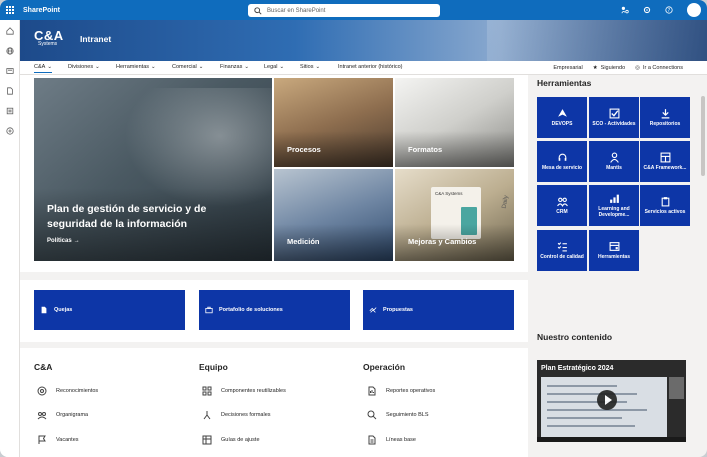 The height and width of the screenshot is (457, 707). Describe the element at coordinates (562, 117) in the screenshot. I see `tool-devops: DEVOPS` at that location.